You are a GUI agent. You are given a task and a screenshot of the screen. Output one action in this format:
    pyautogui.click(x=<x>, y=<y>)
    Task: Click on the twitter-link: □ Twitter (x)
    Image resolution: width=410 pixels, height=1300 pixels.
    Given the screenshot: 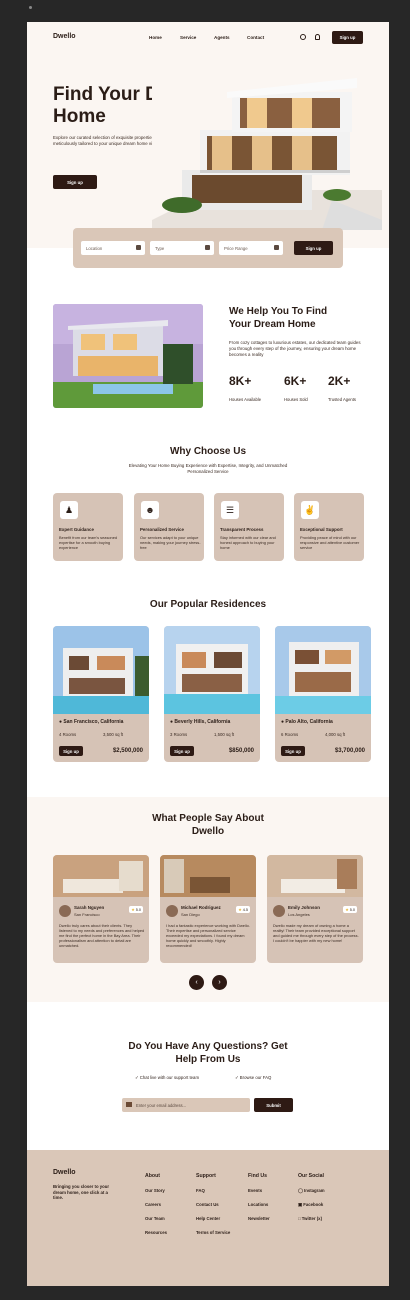 What is the action you would take?
    pyautogui.click(x=310, y=1218)
    